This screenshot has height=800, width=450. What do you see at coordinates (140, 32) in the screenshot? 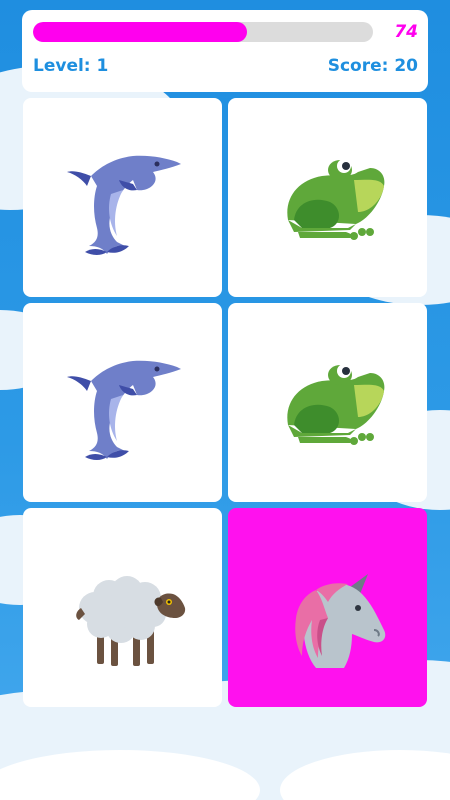
I see `timer-progress-fill` at bounding box center [140, 32].